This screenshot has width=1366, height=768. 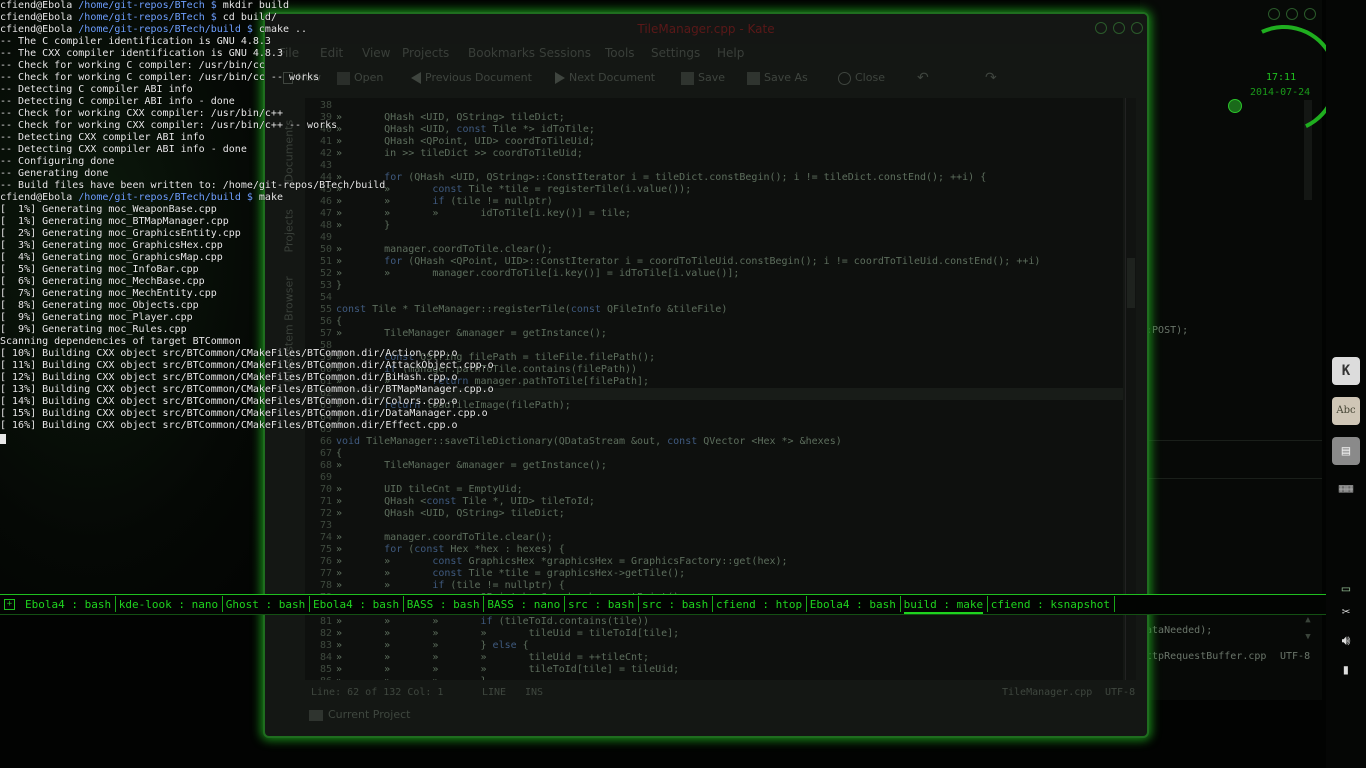 I want to click on bg-encoding: UTF-8, so click(x=1295, y=656).